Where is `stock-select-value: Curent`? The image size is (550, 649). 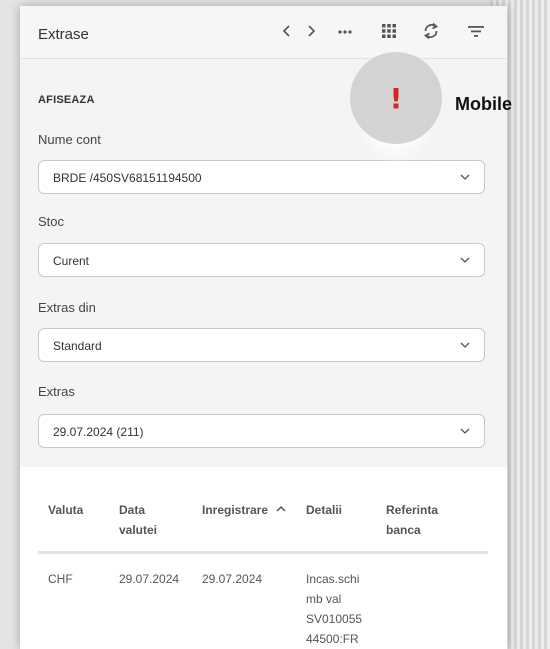 stock-select-value: Curent is located at coordinates (71, 261).